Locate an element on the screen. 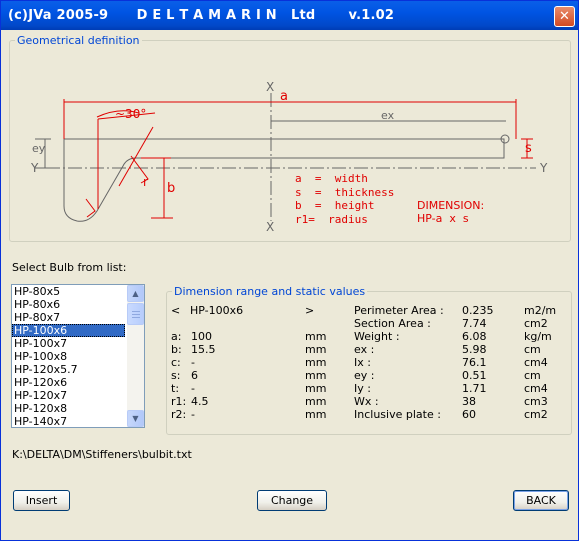  current-profile: HP-100x6 is located at coordinates (217, 310).